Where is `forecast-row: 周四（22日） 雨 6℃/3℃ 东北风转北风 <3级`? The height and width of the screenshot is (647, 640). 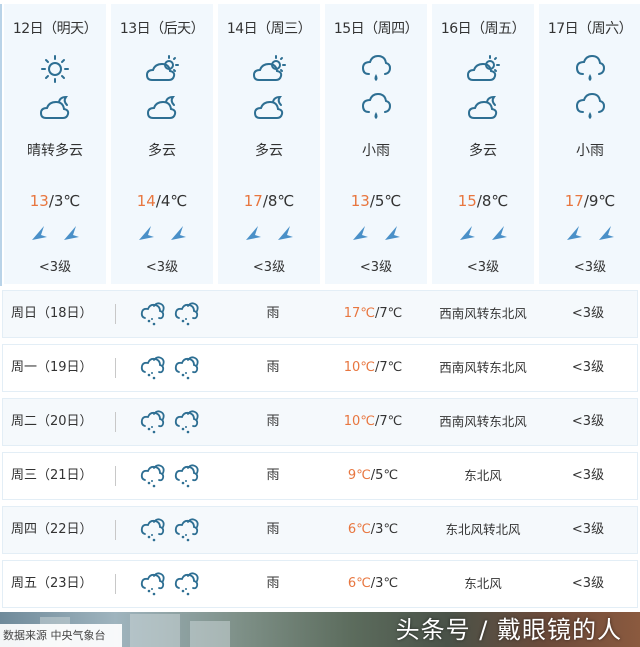
forecast-row: 周四（22日） 雨 6℃/3℃ 东北风转北风 <3级 is located at coordinates (320, 530).